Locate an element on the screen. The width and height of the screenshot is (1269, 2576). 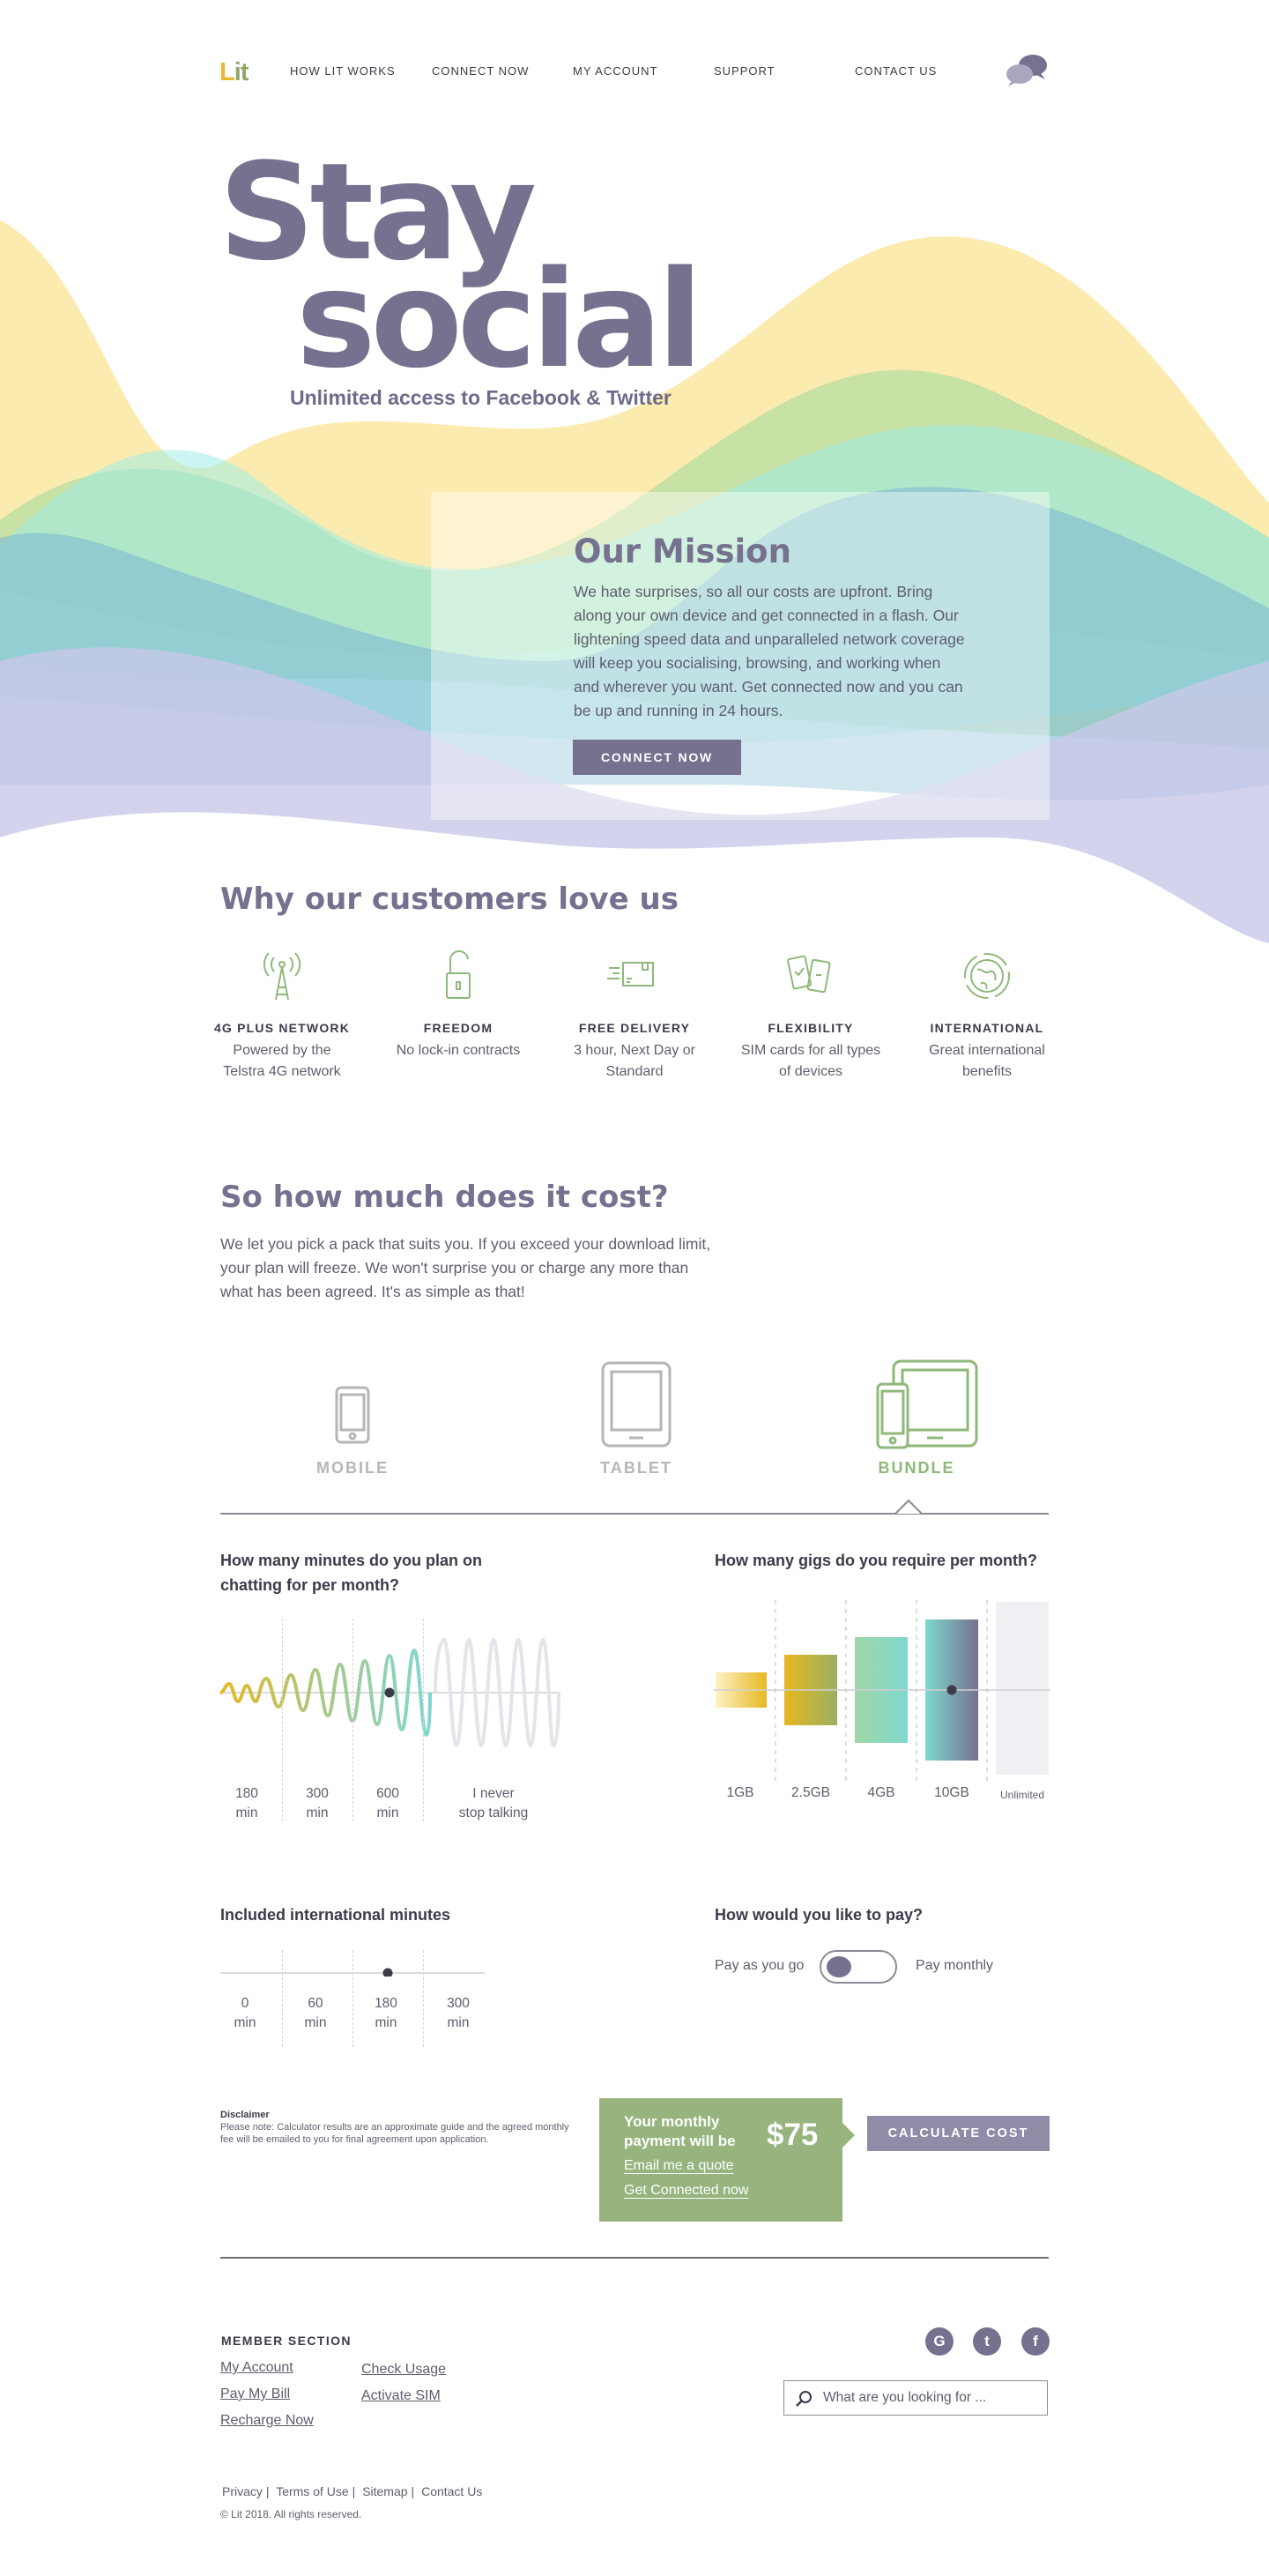
email-quote-link: Email me a quote is located at coordinates (679, 2166).